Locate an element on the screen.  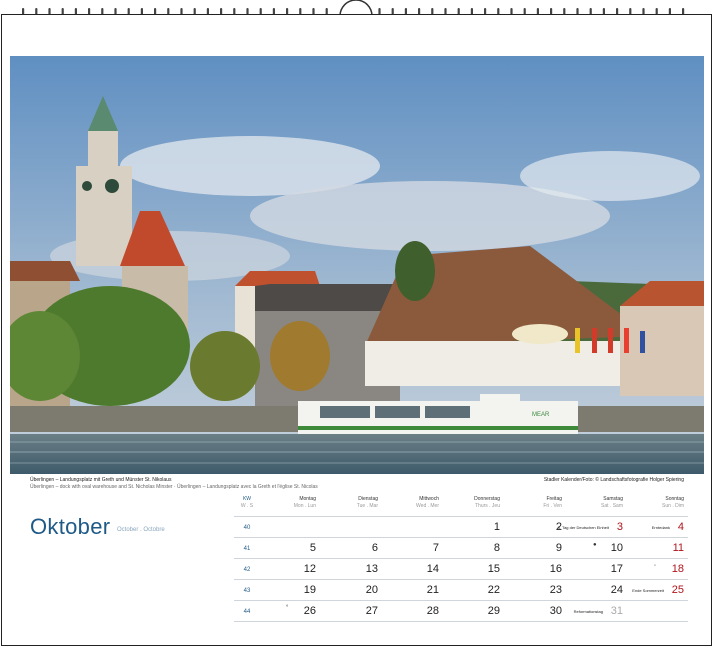
day-cell: 8 is located at coordinates (482, 548).